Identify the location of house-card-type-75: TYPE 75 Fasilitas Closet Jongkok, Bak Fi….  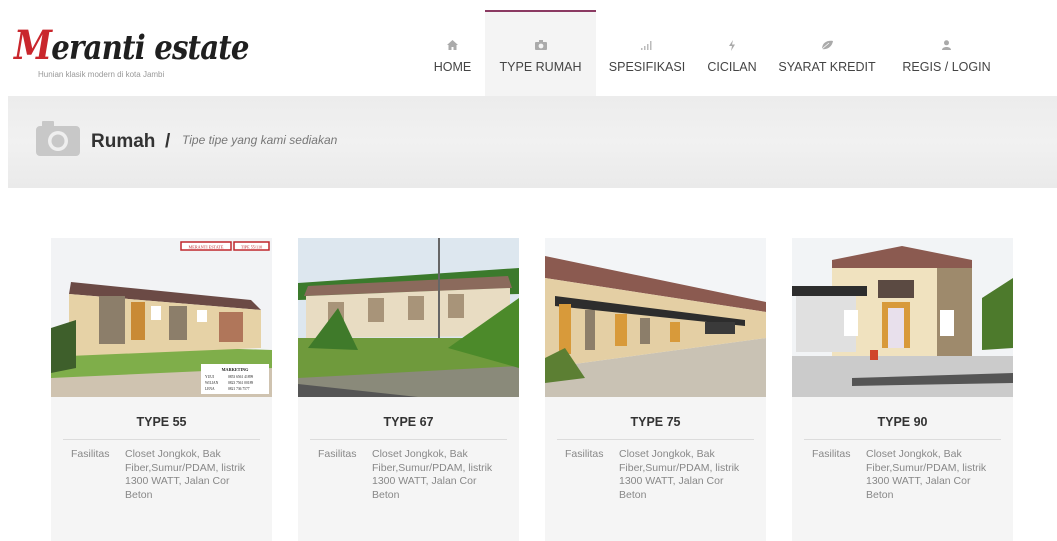
(655, 389).